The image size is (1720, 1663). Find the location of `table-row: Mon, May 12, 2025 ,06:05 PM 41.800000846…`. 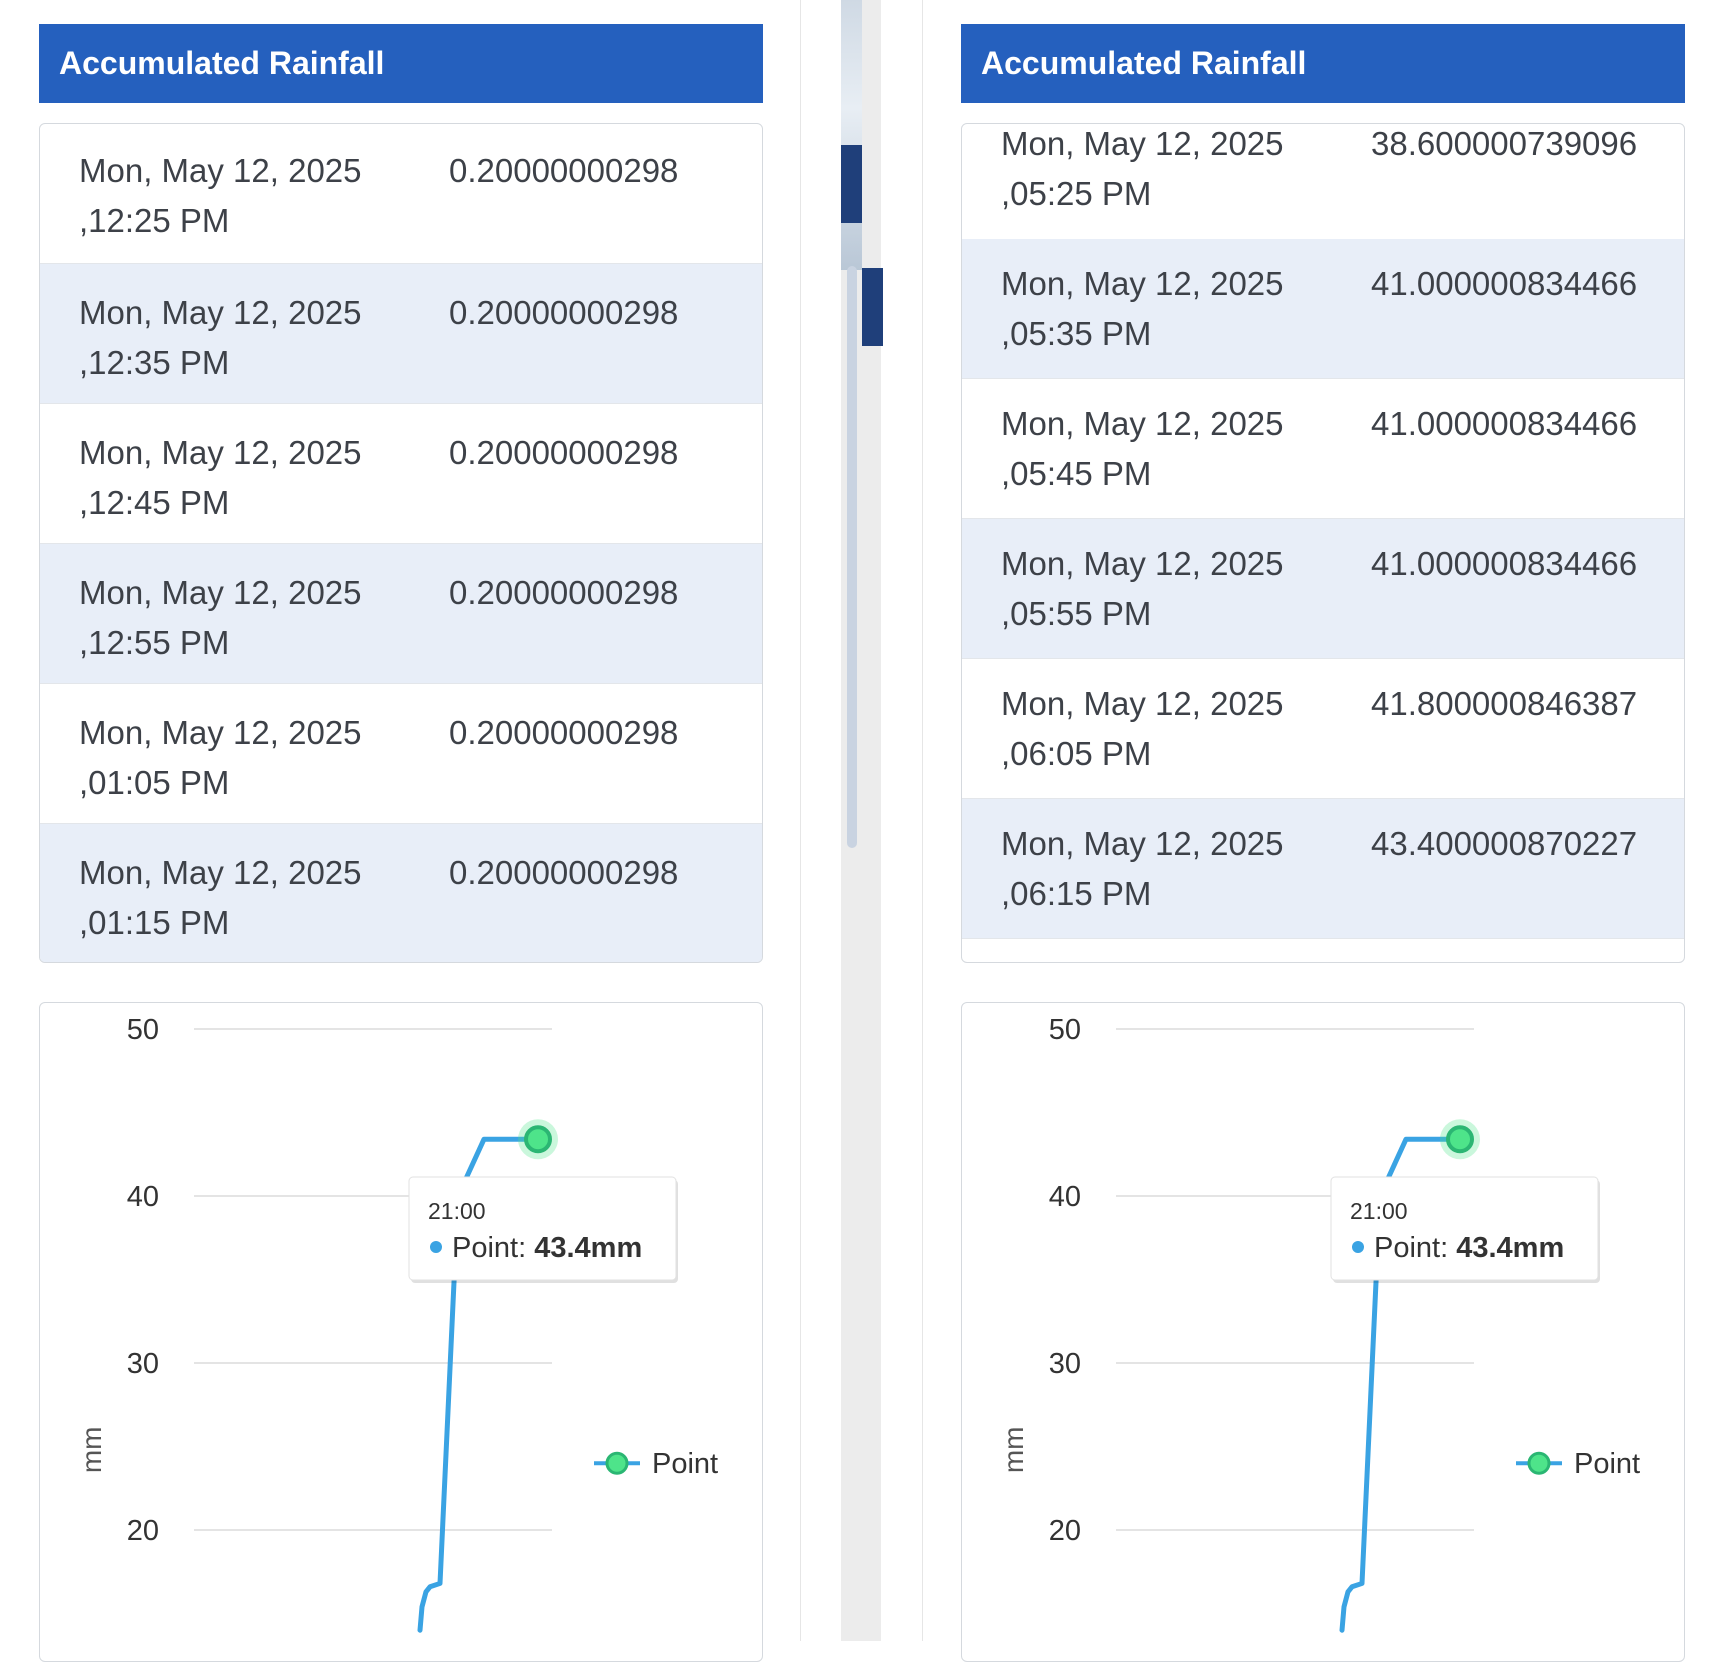

table-row: Mon, May 12, 2025 ,06:05 PM 41.800000846… is located at coordinates (1323, 729).